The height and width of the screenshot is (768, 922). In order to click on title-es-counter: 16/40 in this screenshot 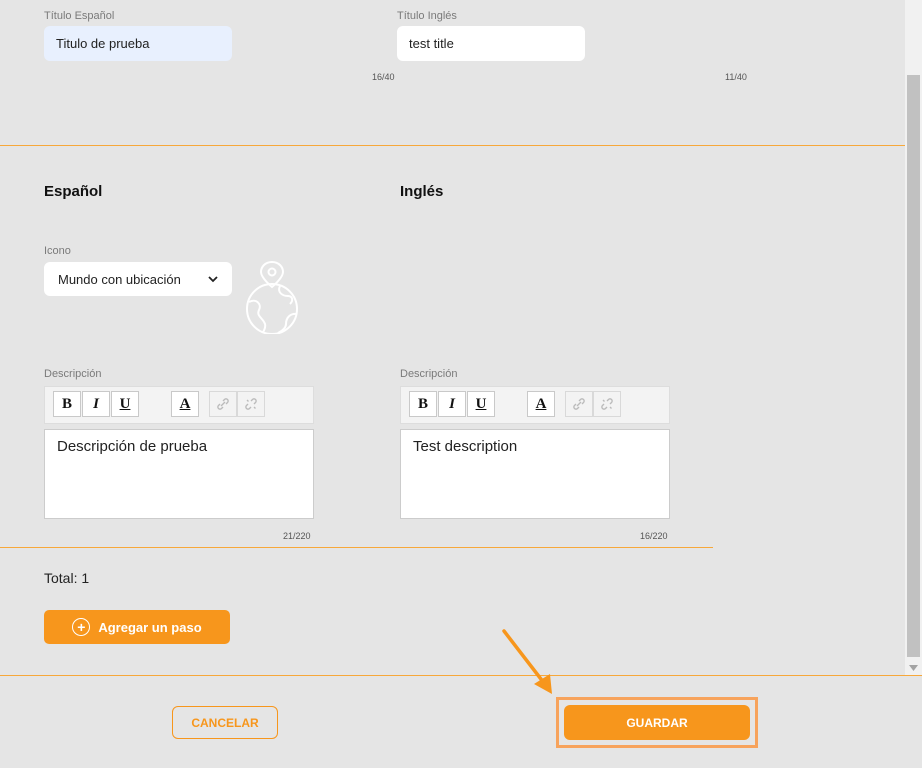, I will do `click(383, 77)`.